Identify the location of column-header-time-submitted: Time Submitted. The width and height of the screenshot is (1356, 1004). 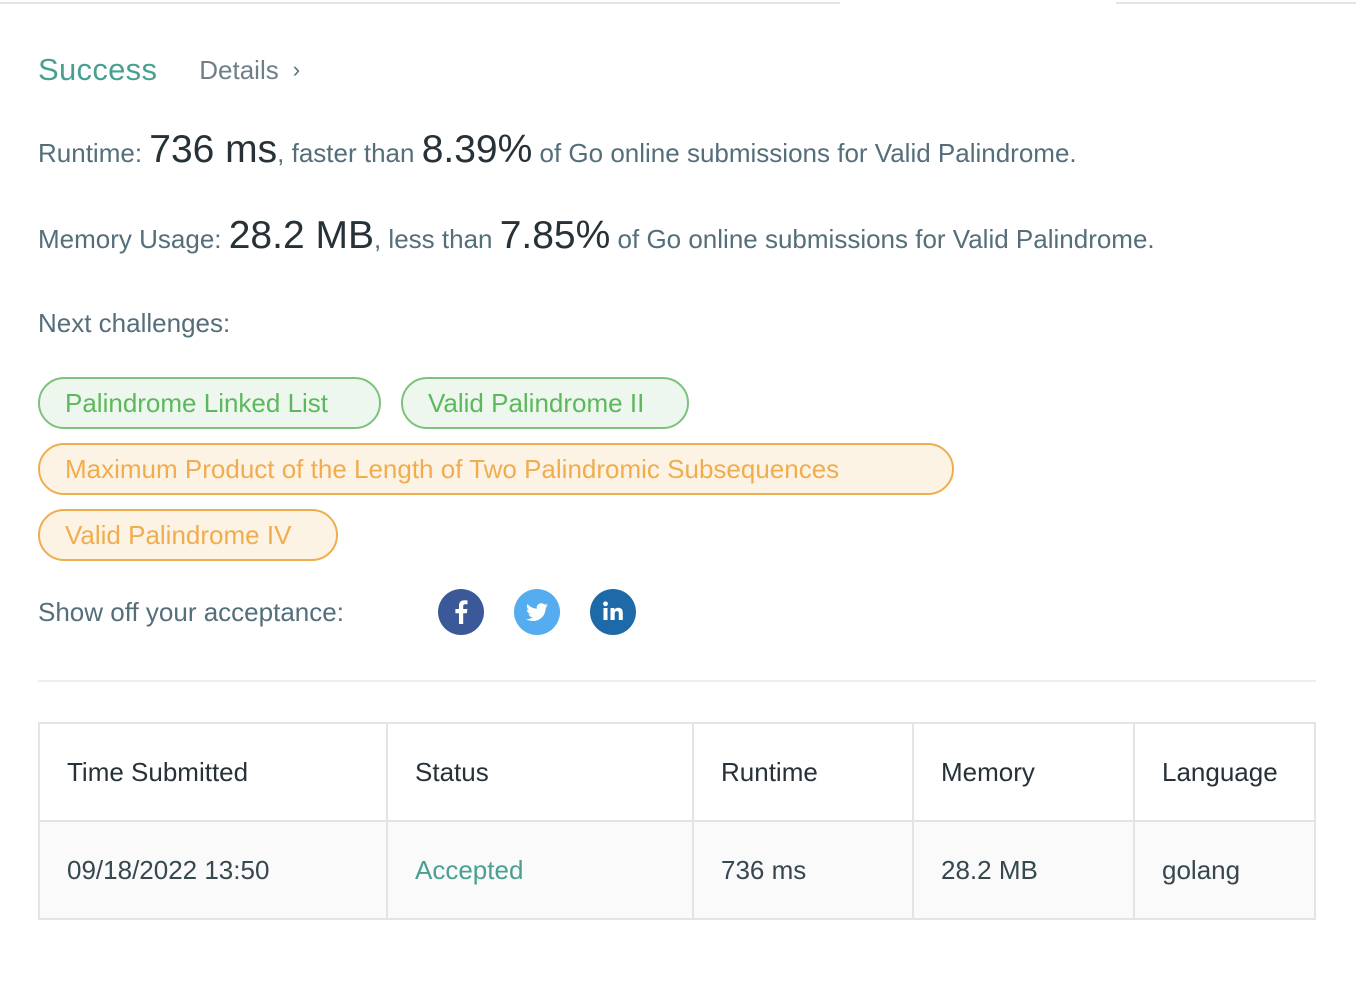
(214, 772).